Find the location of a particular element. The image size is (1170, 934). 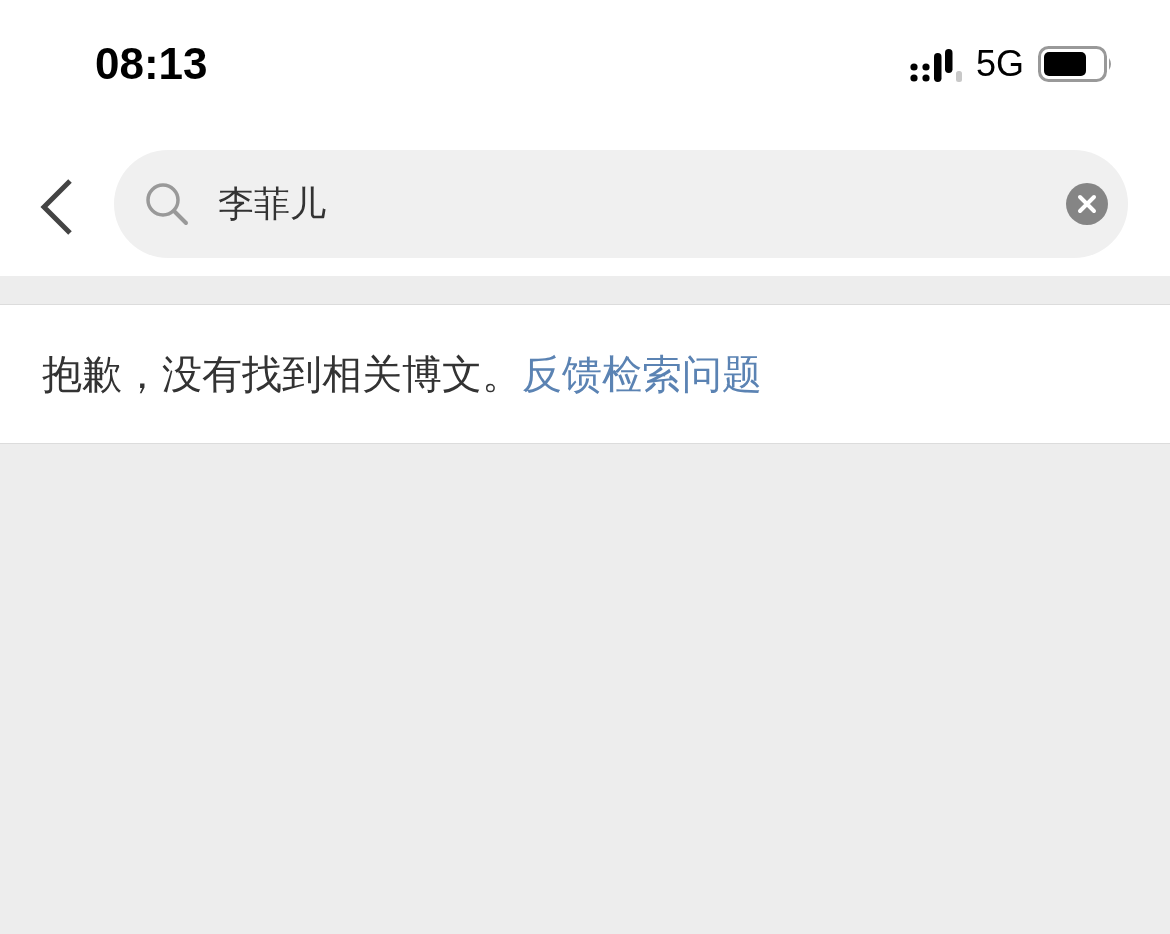

search-icon is located at coordinates (167, 204).